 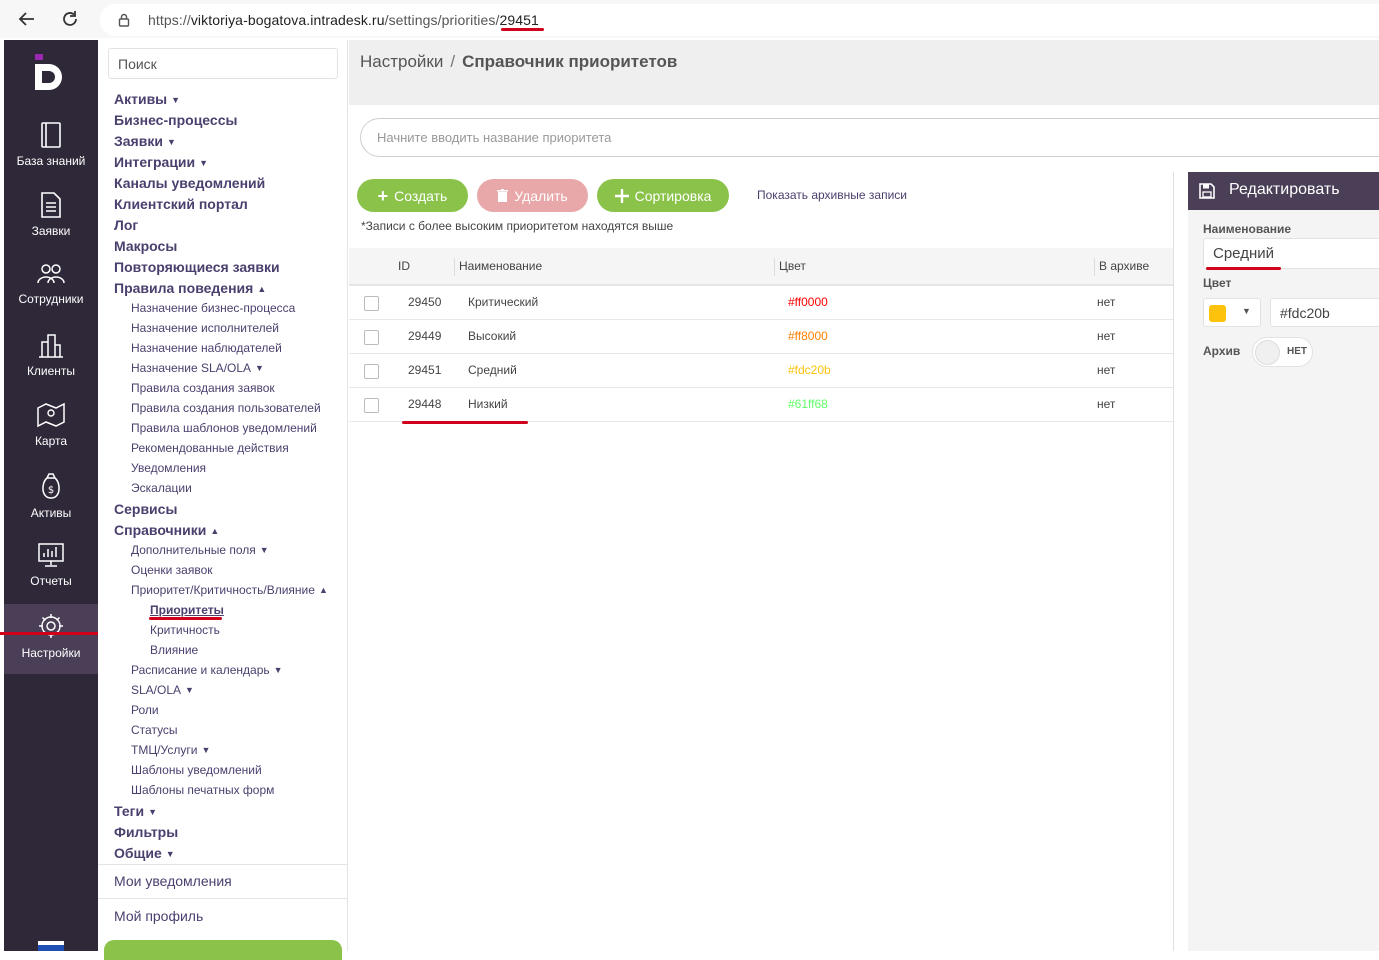 I want to click on menu-item: Клиентский портал, so click(x=181, y=204).